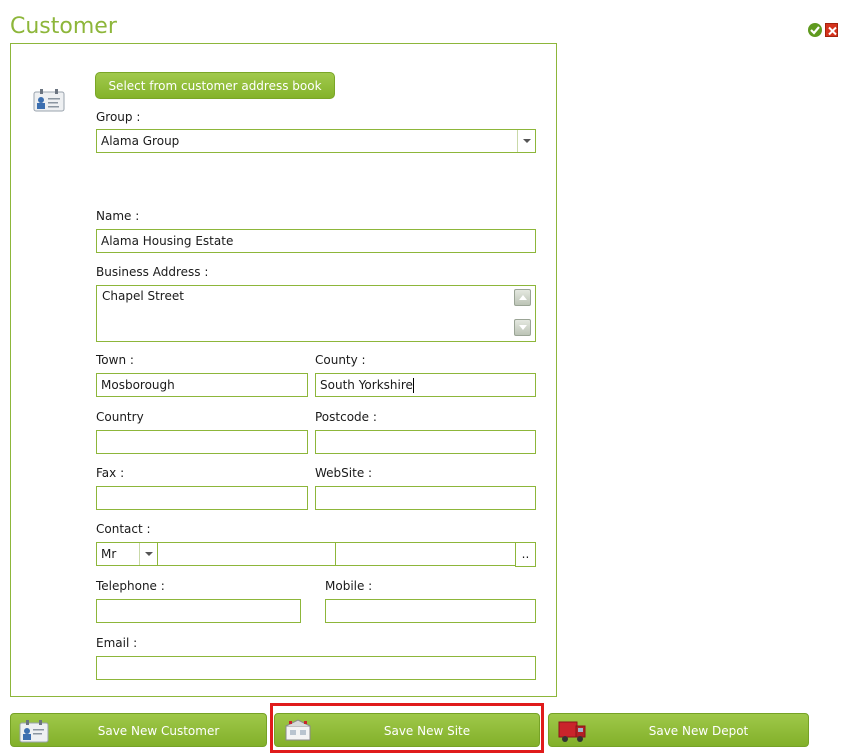  What do you see at coordinates (815, 30) in the screenshot?
I see `ok-icon` at bounding box center [815, 30].